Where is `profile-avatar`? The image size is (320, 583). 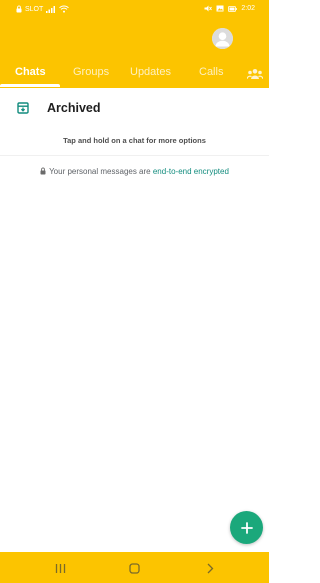
profile-avatar is located at coordinates (222, 38).